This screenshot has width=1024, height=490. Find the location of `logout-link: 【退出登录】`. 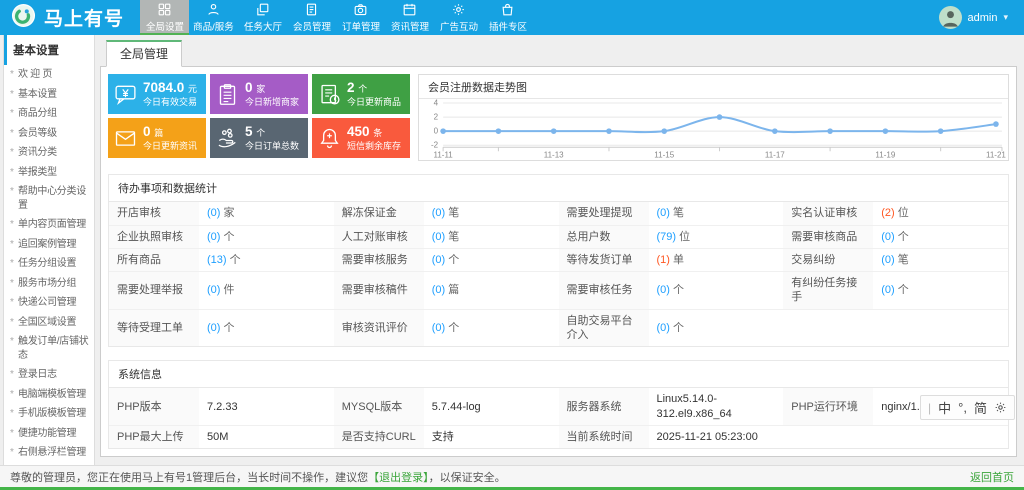

logout-link: 【退出登录】 is located at coordinates (398, 478).